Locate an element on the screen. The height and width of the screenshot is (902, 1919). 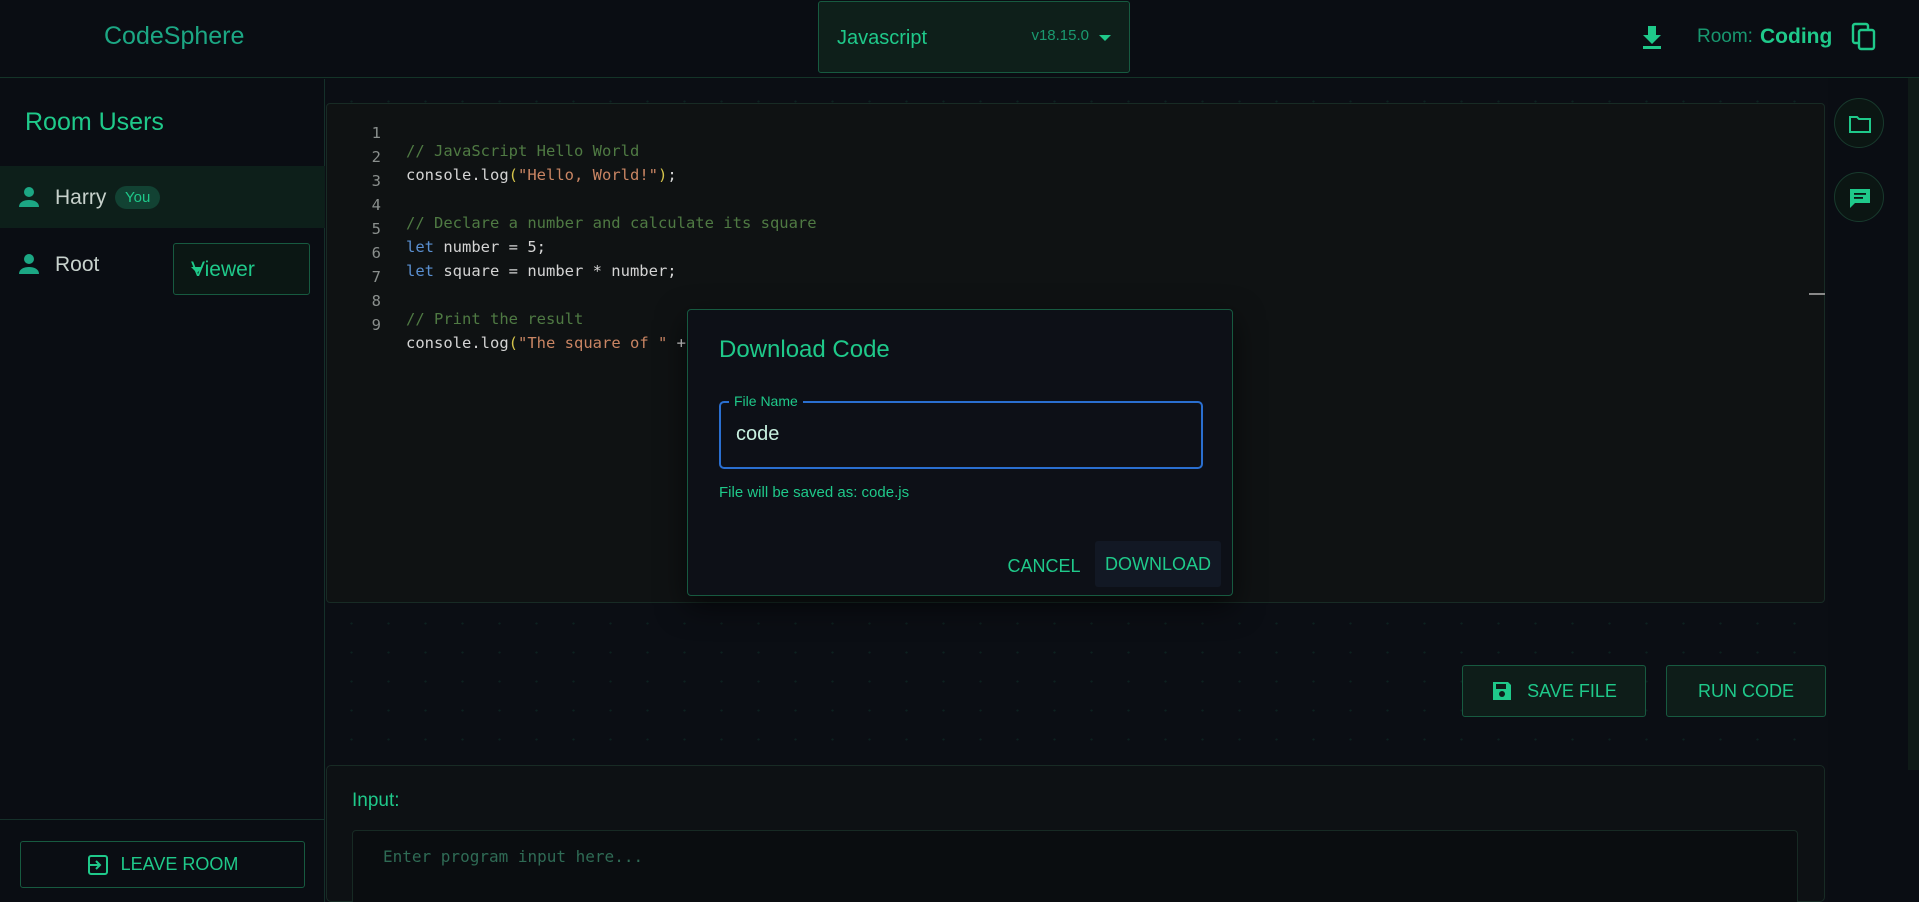
floppy-disk-icon is located at coordinates (1502, 691).